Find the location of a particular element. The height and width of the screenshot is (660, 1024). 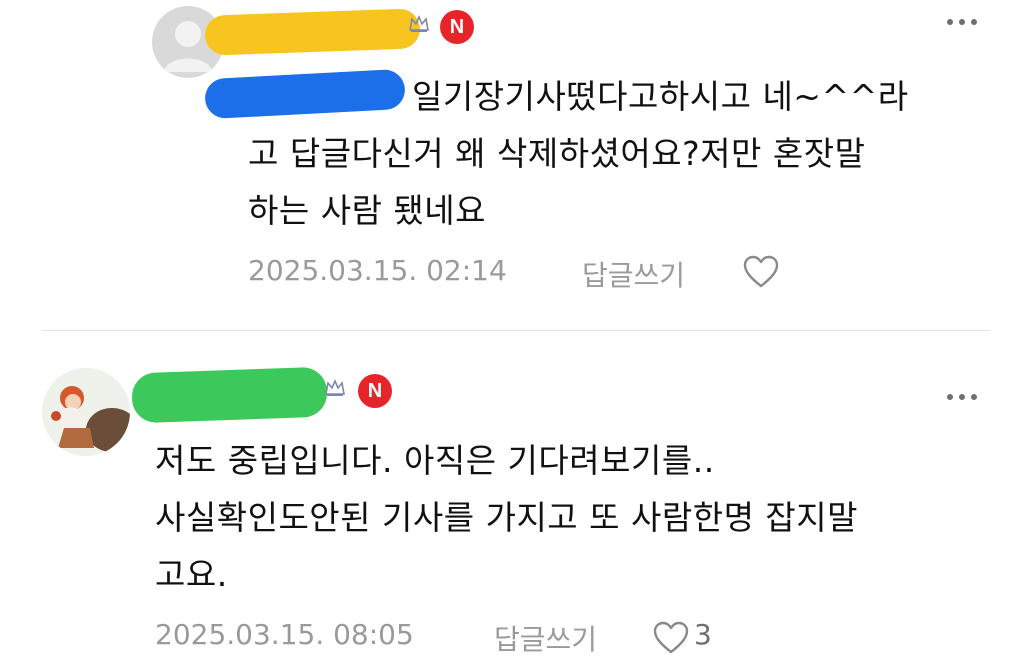

comment-timestamp: 2025.03.15. 08:05 is located at coordinates (284, 634).